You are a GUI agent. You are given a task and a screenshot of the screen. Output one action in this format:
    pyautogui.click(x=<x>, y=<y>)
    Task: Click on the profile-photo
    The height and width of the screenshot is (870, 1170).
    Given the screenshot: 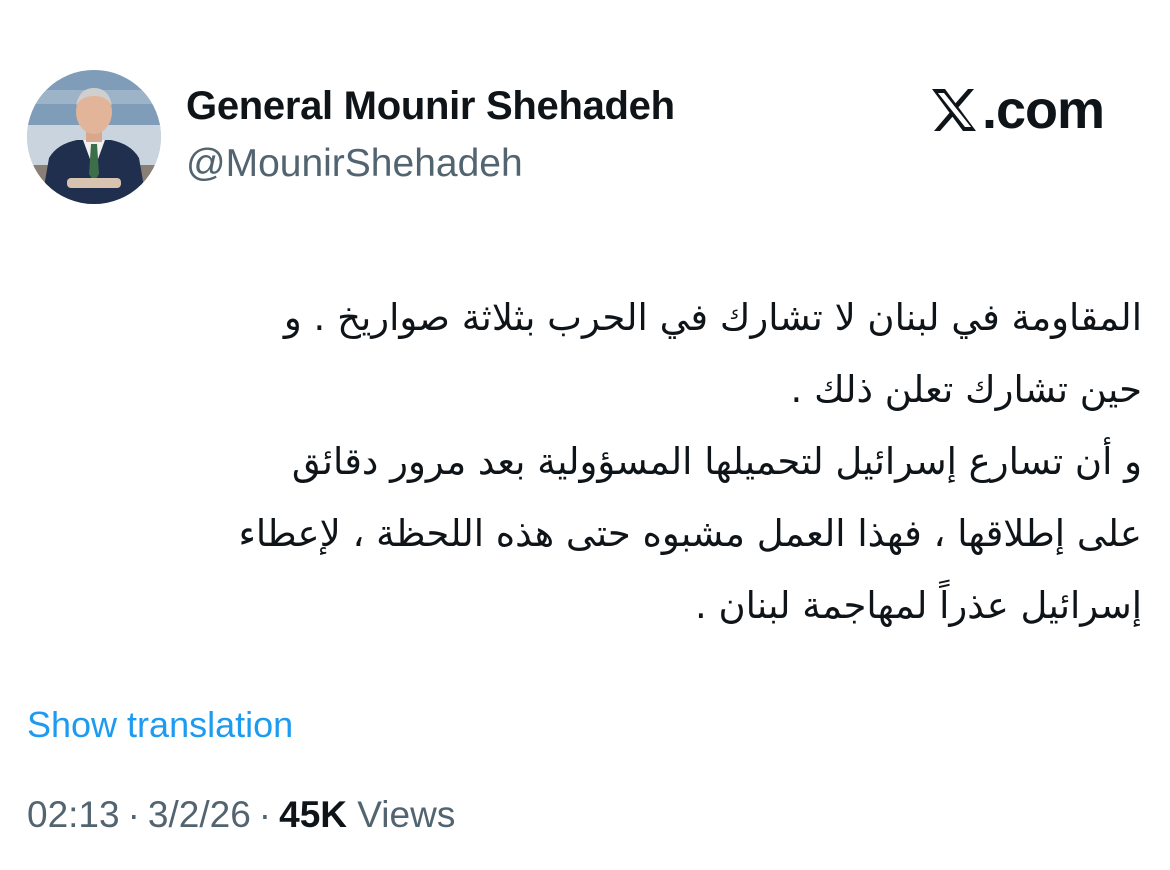 What is the action you would take?
    pyautogui.click(x=94, y=137)
    